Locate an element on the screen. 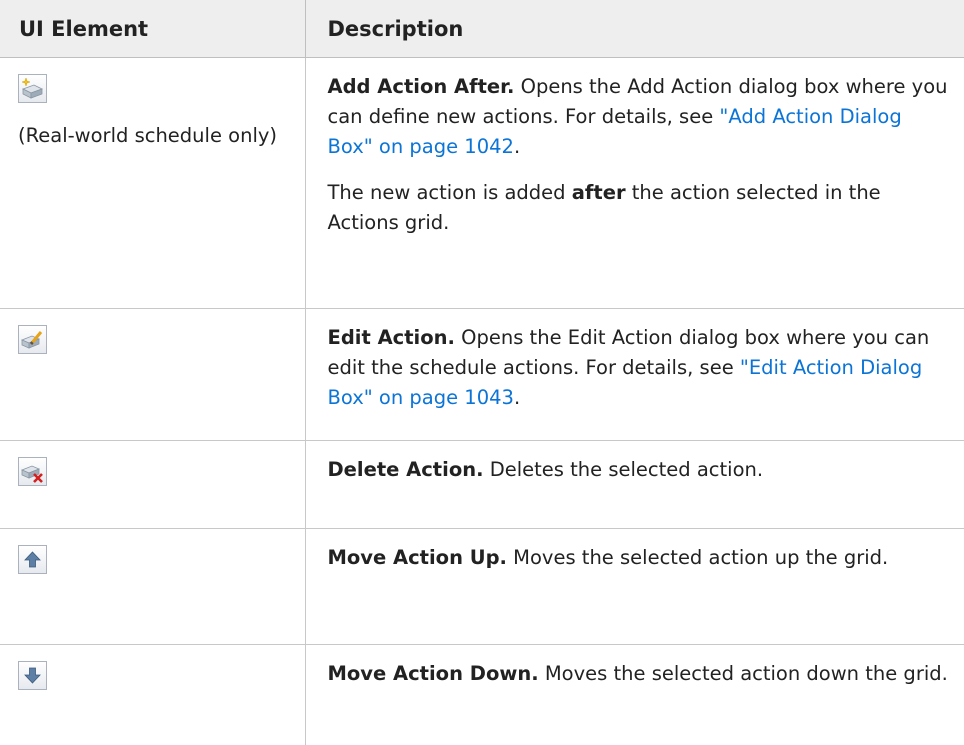 This screenshot has height=745, width=964. table-header-row: UI Element Description is located at coordinates (482, 29).